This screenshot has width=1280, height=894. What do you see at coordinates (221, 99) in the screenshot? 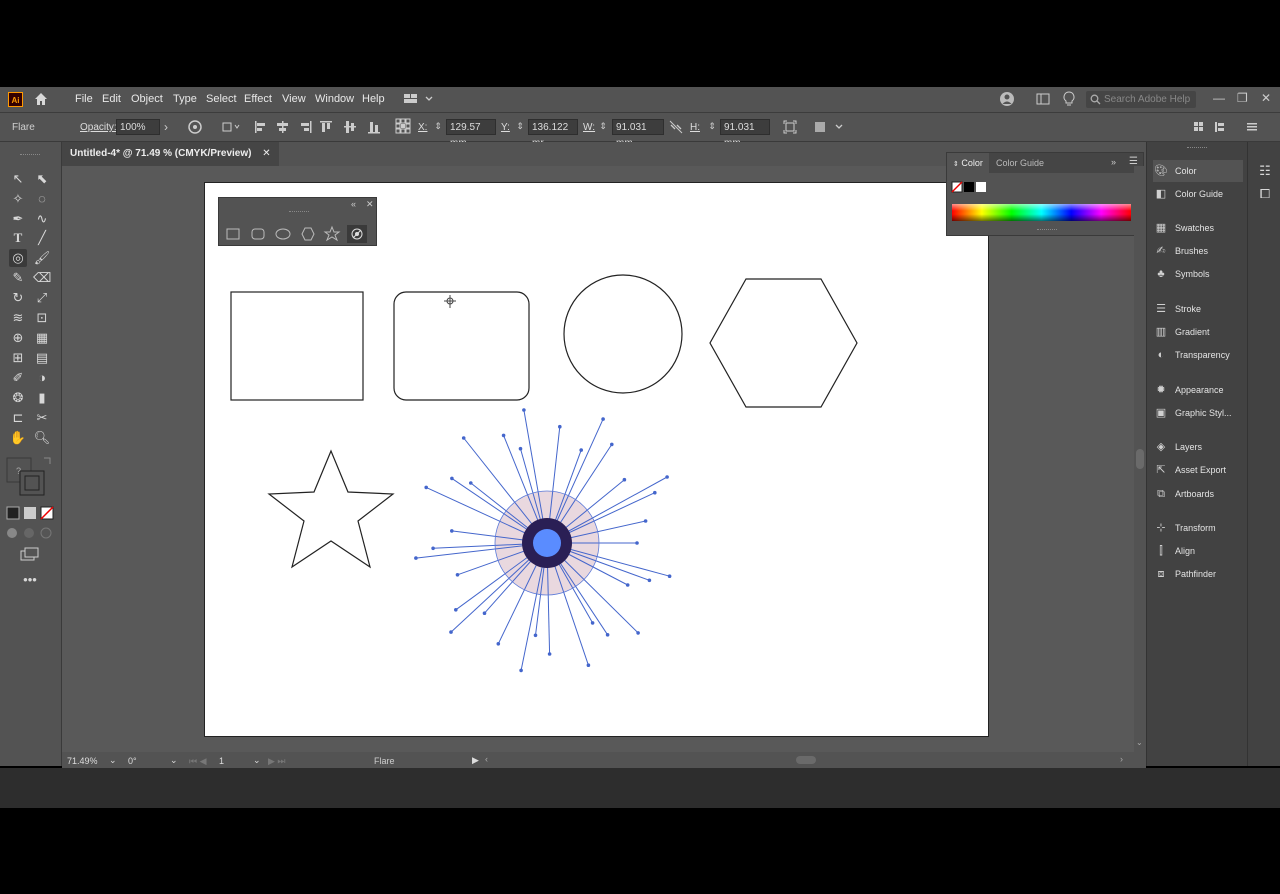
I see `menu-select: Select` at bounding box center [221, 99].